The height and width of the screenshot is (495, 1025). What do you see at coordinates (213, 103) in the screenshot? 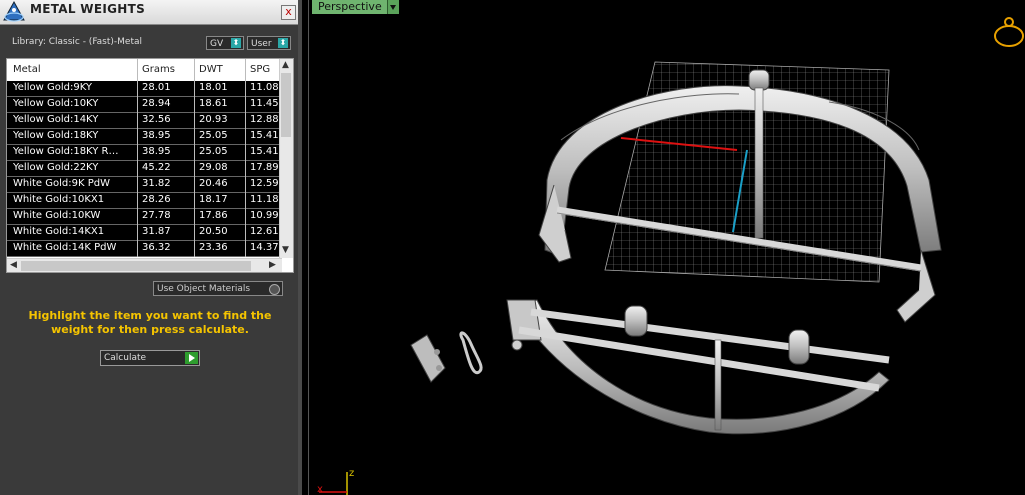
I see `cell-dwt: 18.61` at bounding box center [213, 103].